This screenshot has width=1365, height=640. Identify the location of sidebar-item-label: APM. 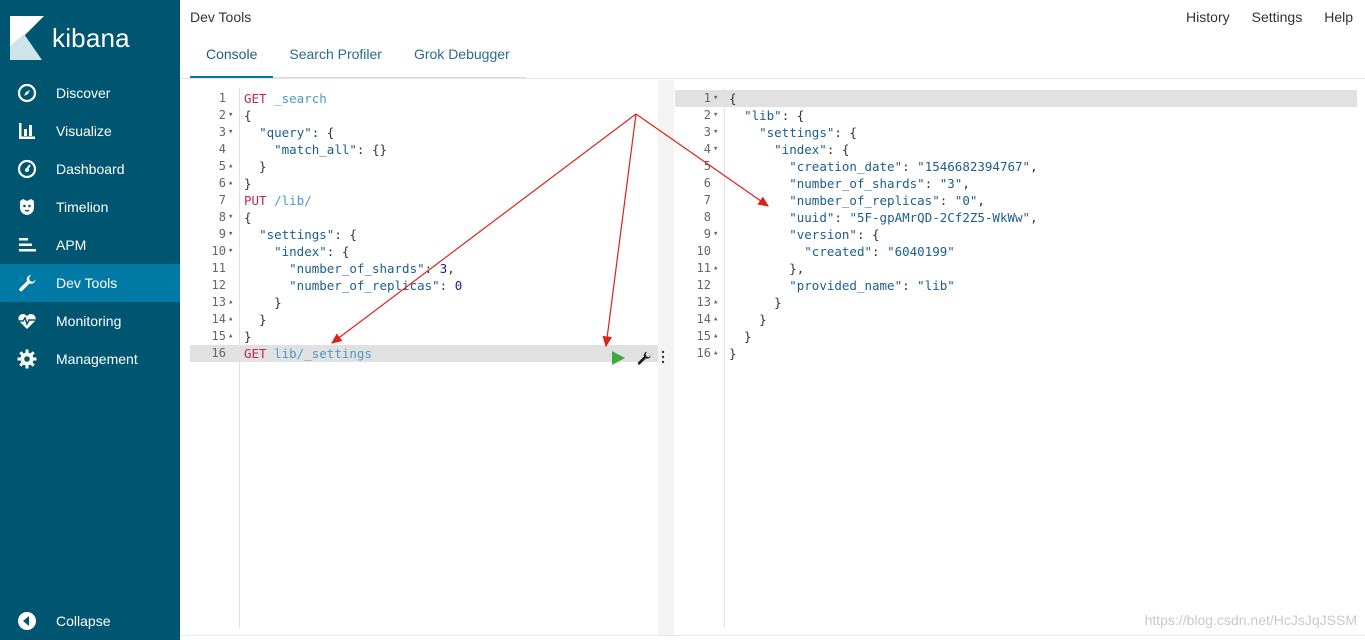
(71, 245).